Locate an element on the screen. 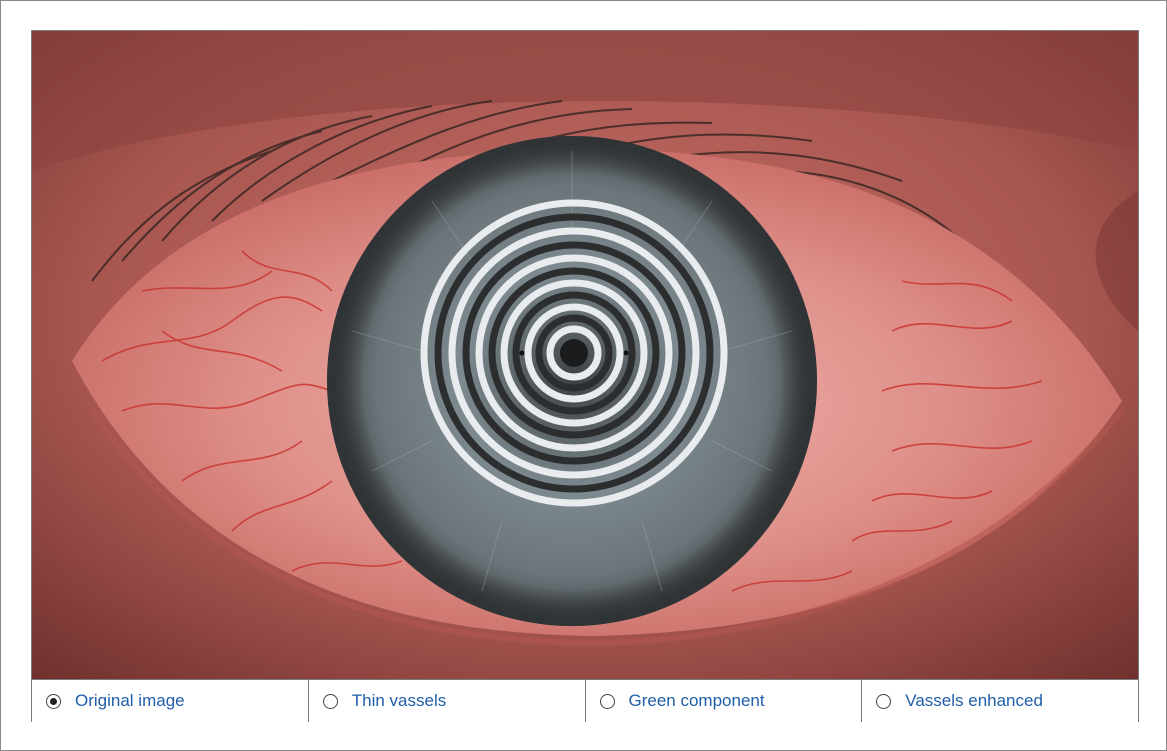 This screenshot has height=751, width=1167. option-original-image: Original image is located at coordinates (170, 701).